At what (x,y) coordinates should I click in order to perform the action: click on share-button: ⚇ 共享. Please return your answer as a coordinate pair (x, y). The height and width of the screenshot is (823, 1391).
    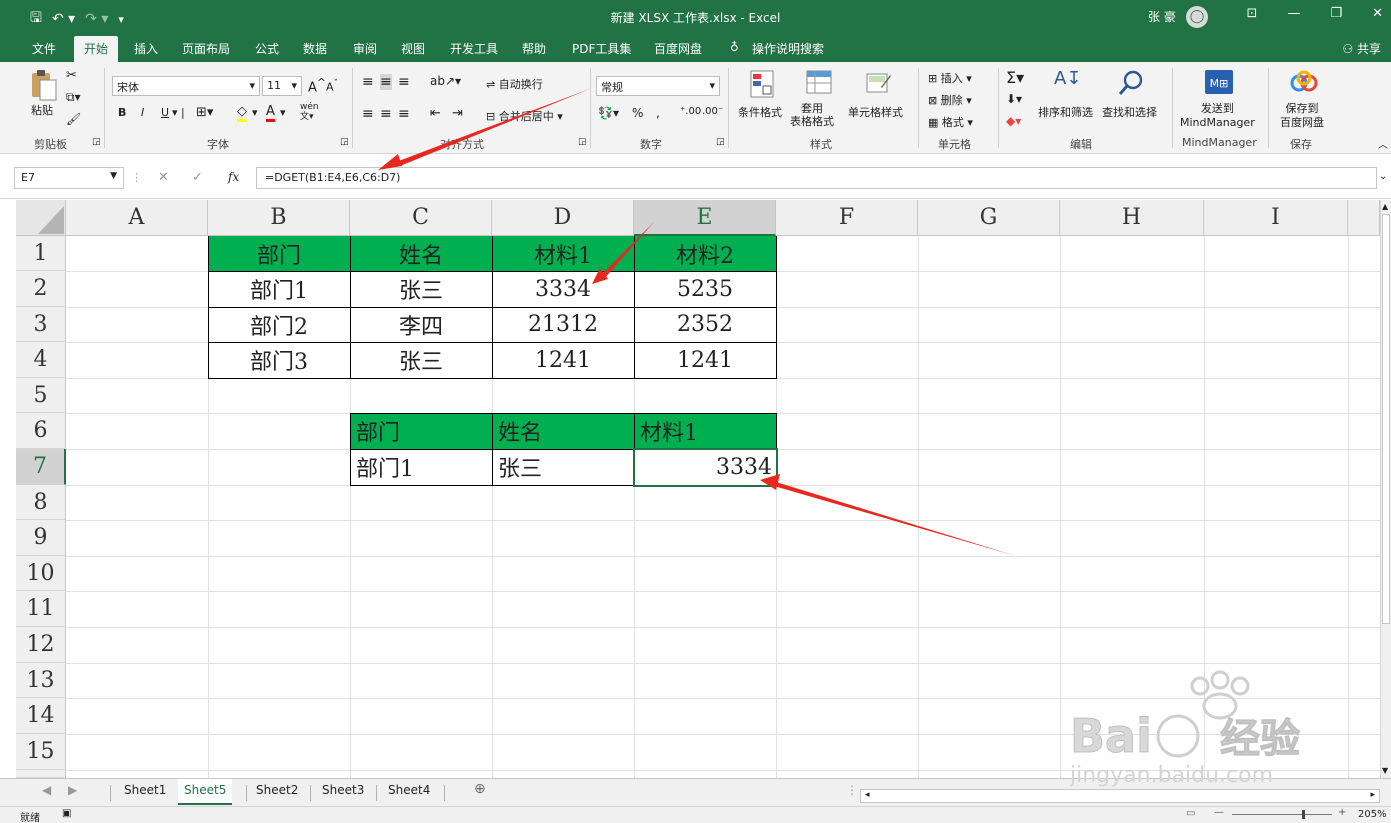
    Looking at the image, I should click on (1361, 48).